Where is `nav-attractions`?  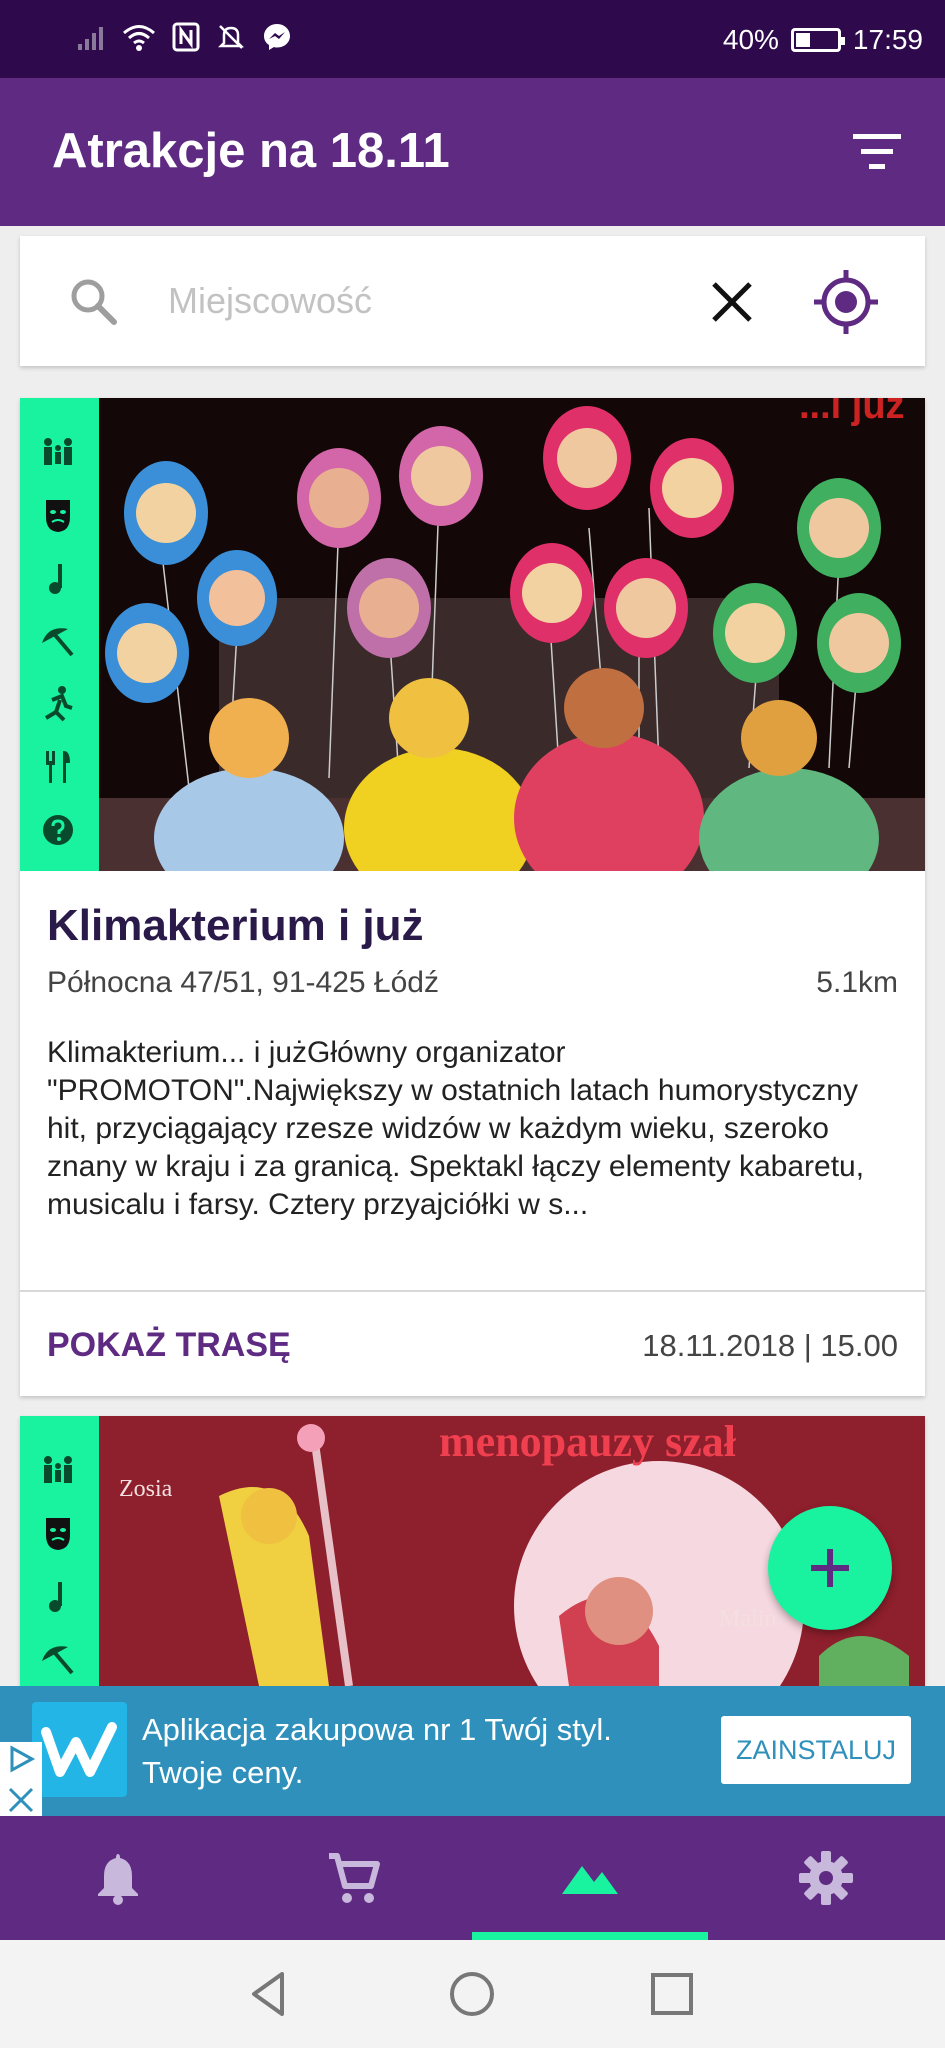
nav-attractions is located at coordinates (590, 1878).